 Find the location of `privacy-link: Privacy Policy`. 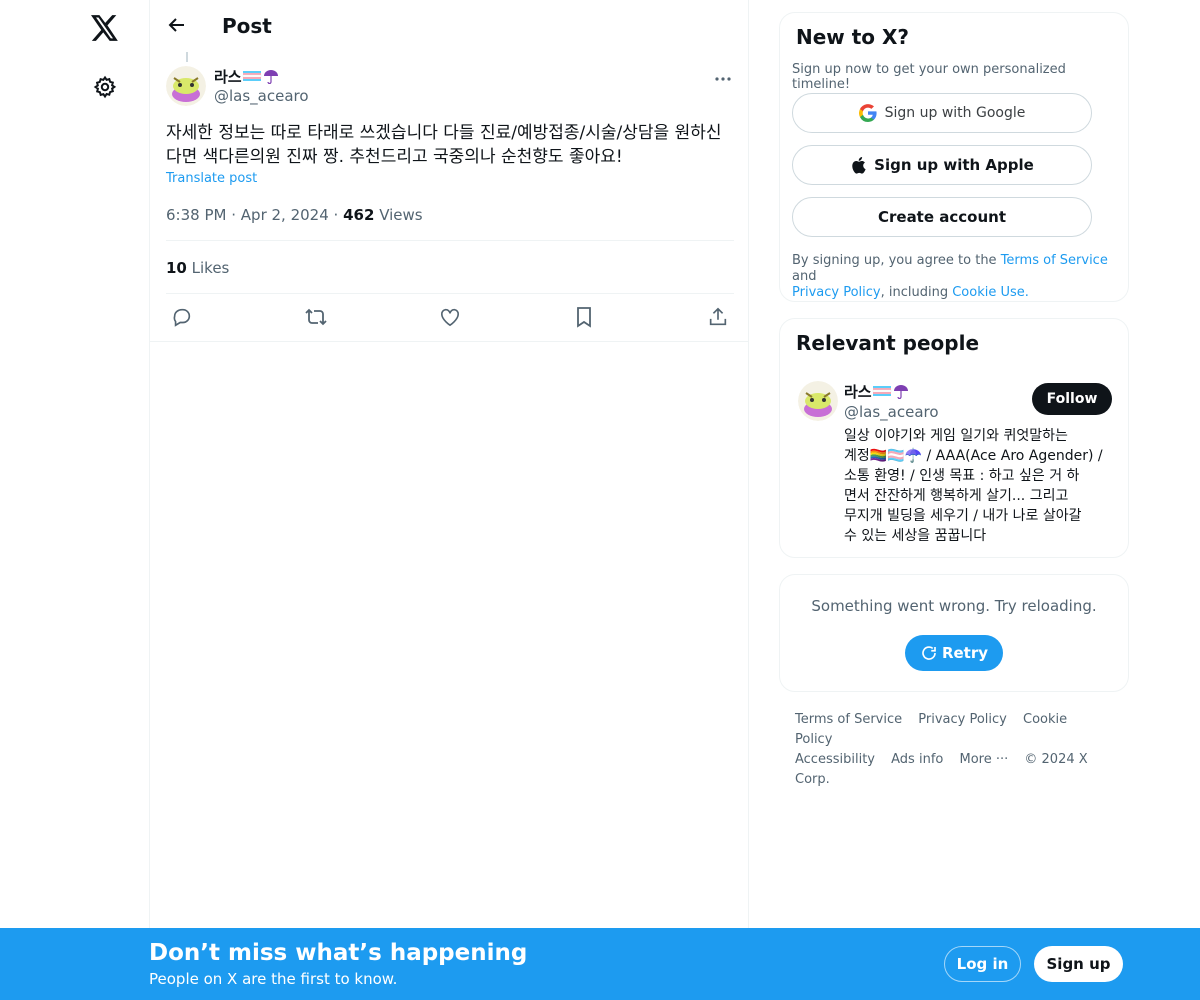

privacy-link: Privacy Policy is located at coordinates (836, 292).